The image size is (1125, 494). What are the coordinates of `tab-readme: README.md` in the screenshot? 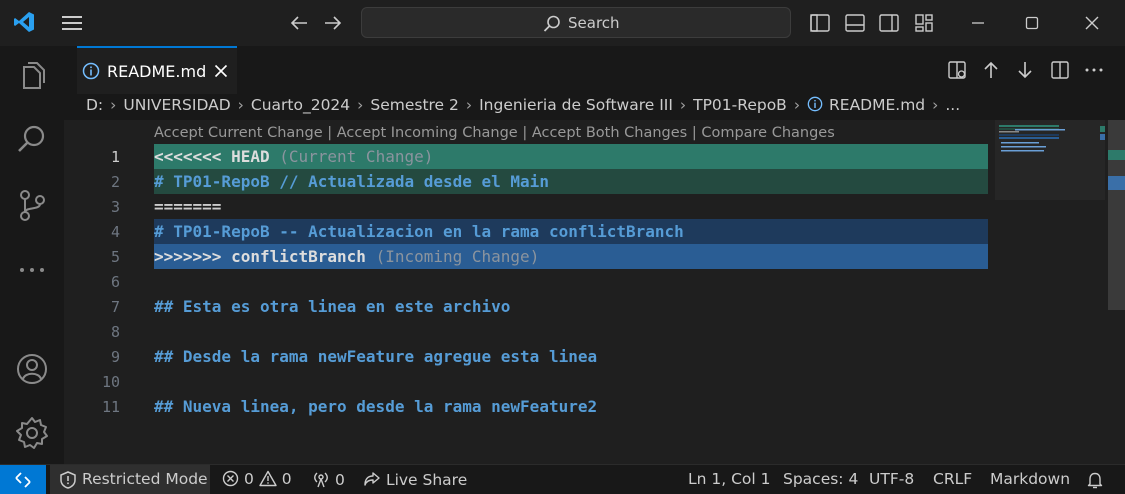 It's located at (157, 70).